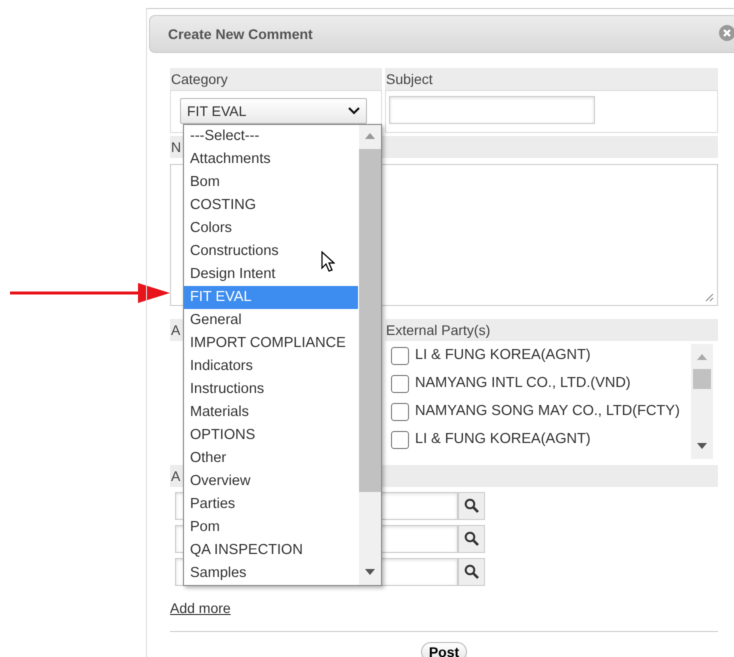 Image resolution: width=734 pixels, height=657 pixels. Describe the element at coordinates (551, 79) in the screenshot. I see `field-label: Subject` at that location.